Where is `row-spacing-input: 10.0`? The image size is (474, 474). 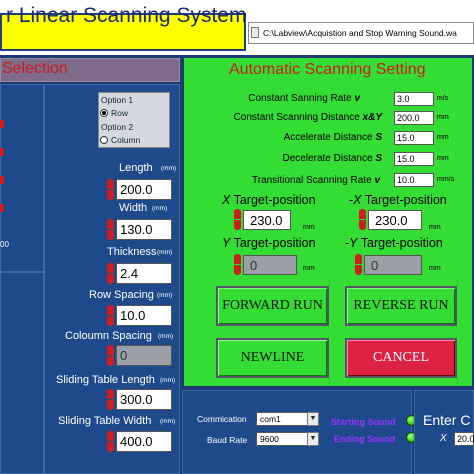
row-spacing-input: 10.0 is located at coordinates (144, 315).